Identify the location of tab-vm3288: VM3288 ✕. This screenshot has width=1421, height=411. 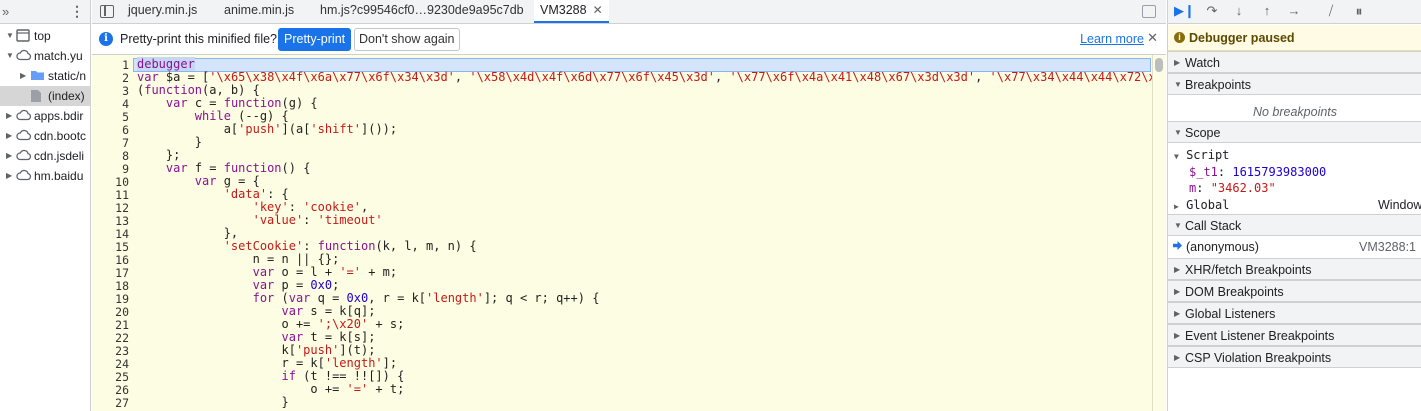
(571, 11).